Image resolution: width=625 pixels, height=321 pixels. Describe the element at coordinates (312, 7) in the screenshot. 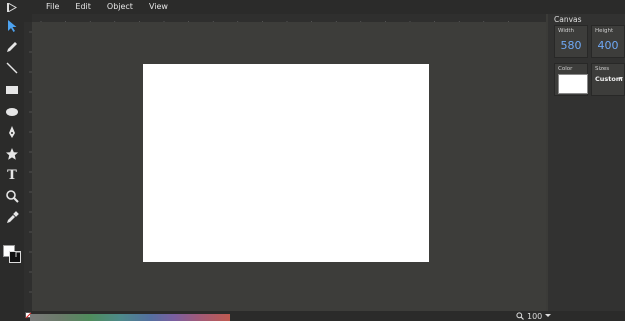

I see `menu-bar: File Edit Object View` at that location.